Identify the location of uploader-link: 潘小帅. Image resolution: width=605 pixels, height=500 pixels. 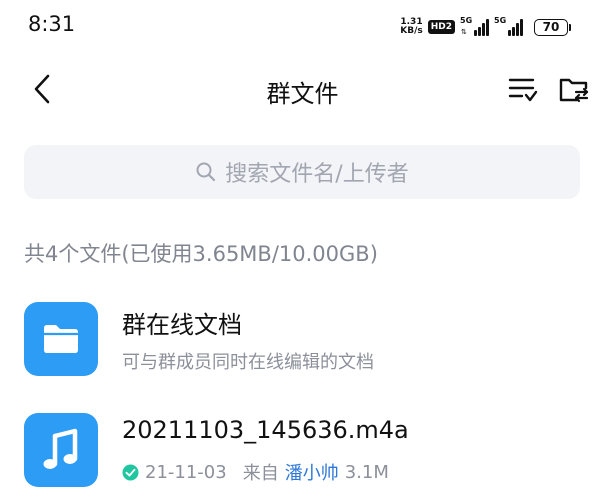
(312, 472).